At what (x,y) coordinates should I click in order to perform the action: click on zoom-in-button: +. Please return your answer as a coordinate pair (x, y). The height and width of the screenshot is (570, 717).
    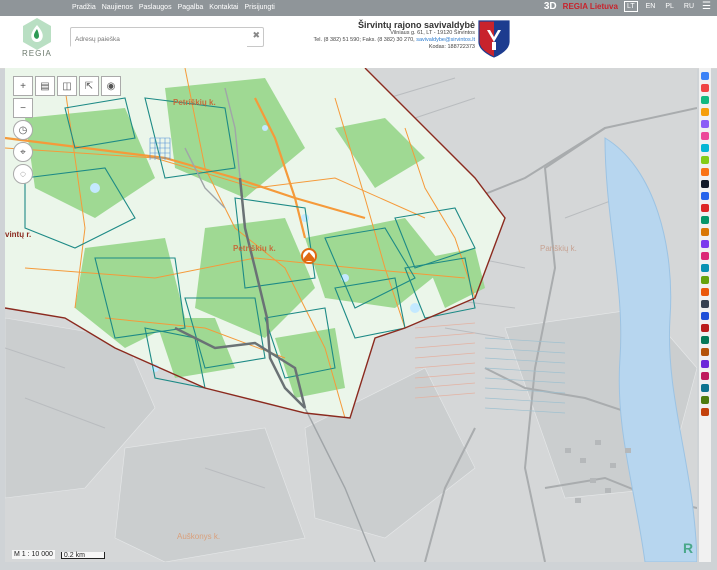
    Looking at the image, I should click on (23, 86).